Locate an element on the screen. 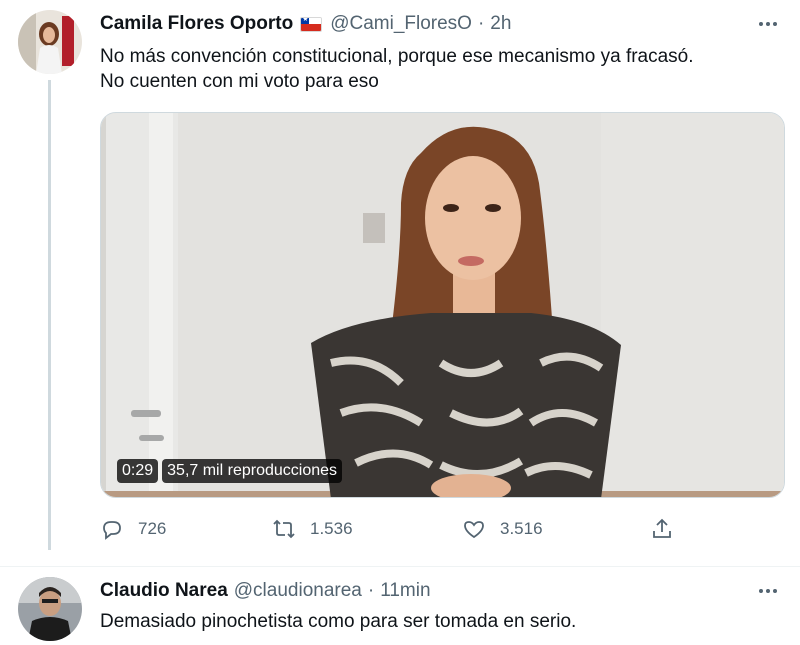  retweet-icon is located at coordinates (284, 529).